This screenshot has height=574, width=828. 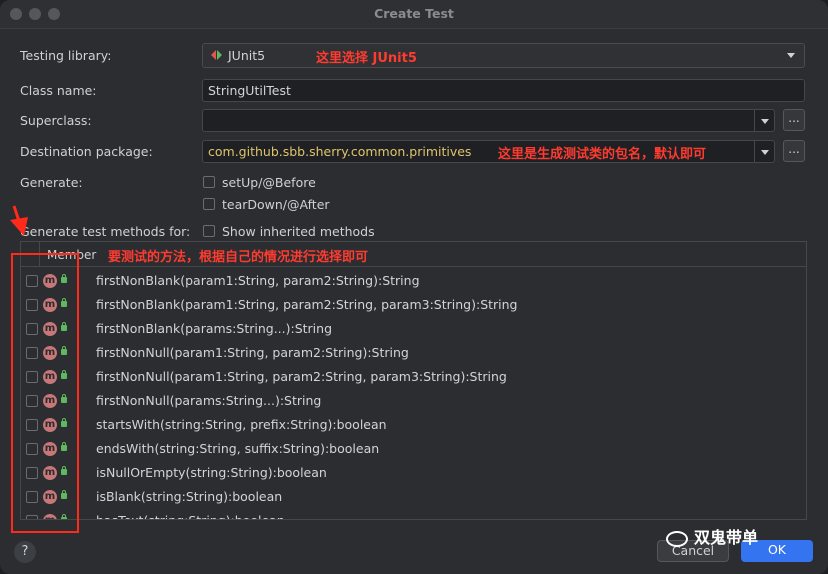 I want to click on setup-checkbox, so click(x=209, y=182).